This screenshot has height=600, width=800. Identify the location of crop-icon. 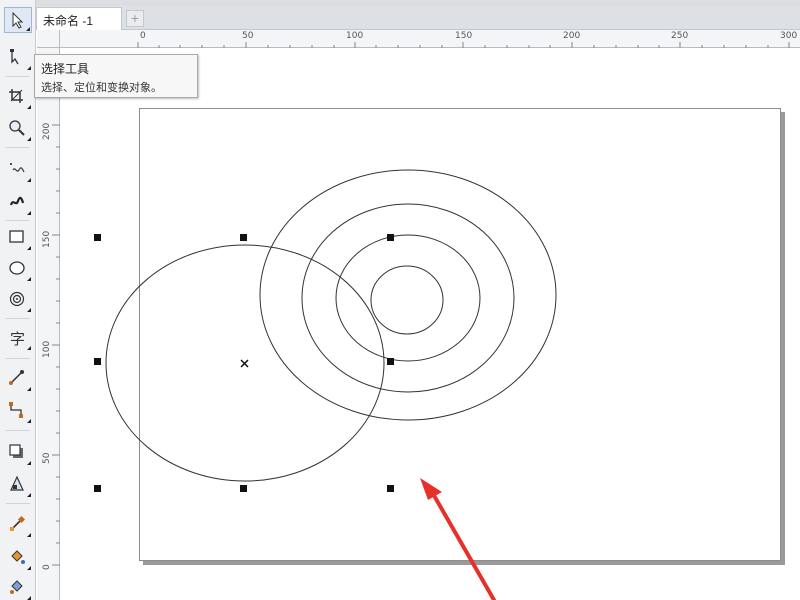
(16, 96).